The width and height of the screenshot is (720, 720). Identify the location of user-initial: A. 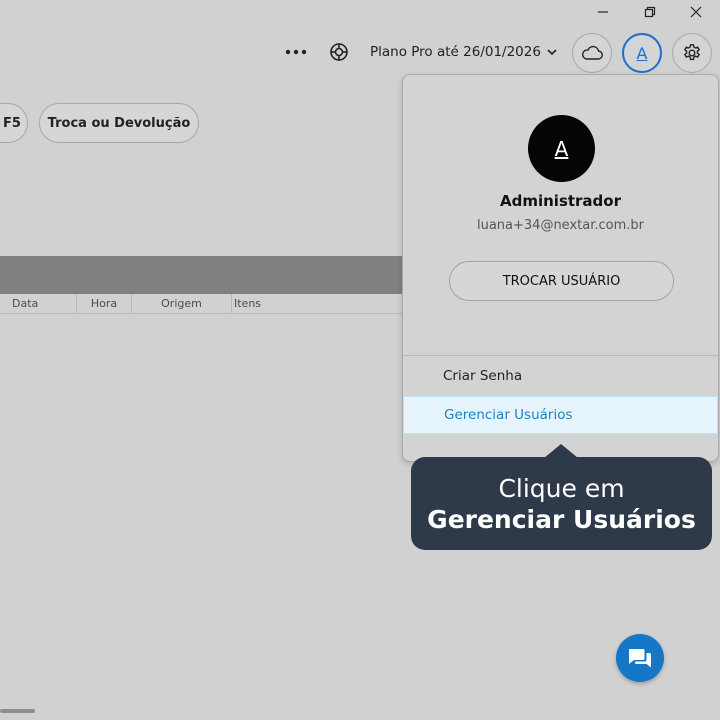
(642, 53).